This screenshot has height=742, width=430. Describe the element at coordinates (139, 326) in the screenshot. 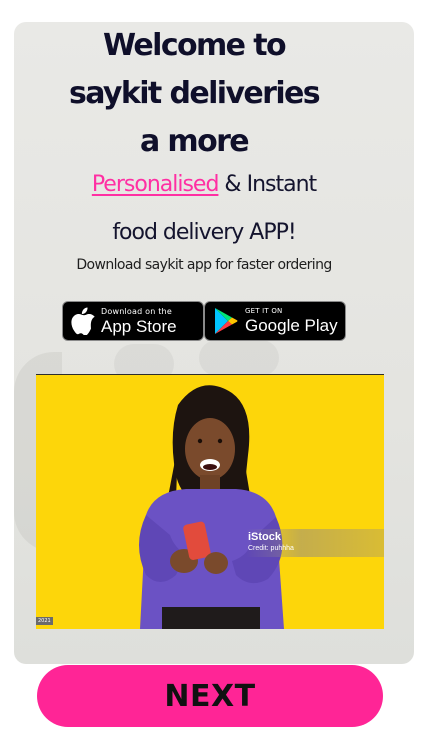

I see `app-store-big-label: App Store` at that location.